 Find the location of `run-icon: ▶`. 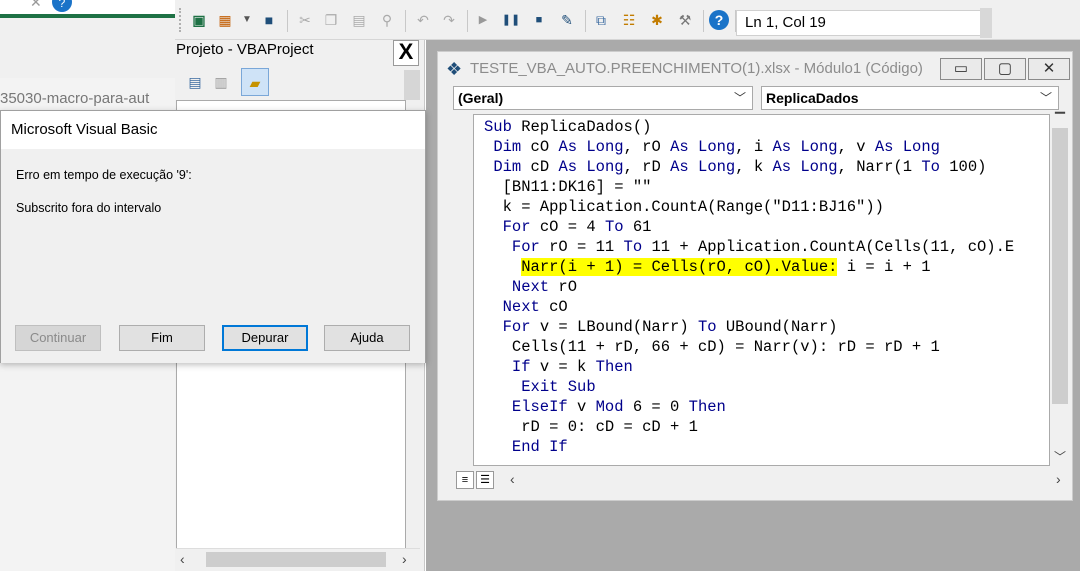

run-icon: ▶ is located at coordinates (483, 20).